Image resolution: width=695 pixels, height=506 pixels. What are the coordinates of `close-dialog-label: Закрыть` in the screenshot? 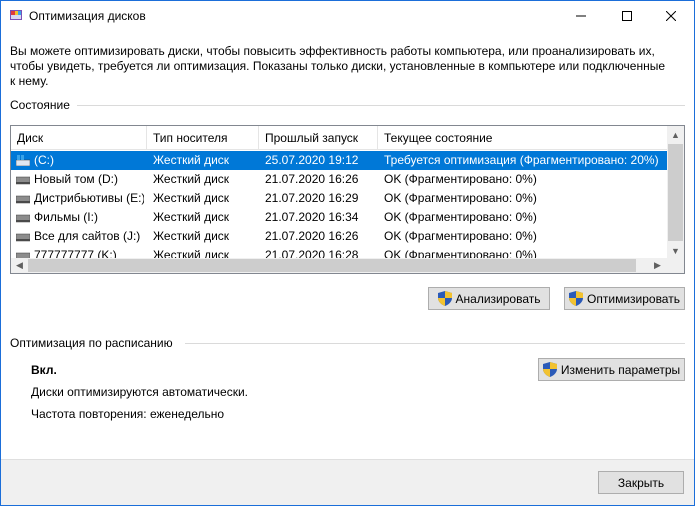 It's located at (641, 482).